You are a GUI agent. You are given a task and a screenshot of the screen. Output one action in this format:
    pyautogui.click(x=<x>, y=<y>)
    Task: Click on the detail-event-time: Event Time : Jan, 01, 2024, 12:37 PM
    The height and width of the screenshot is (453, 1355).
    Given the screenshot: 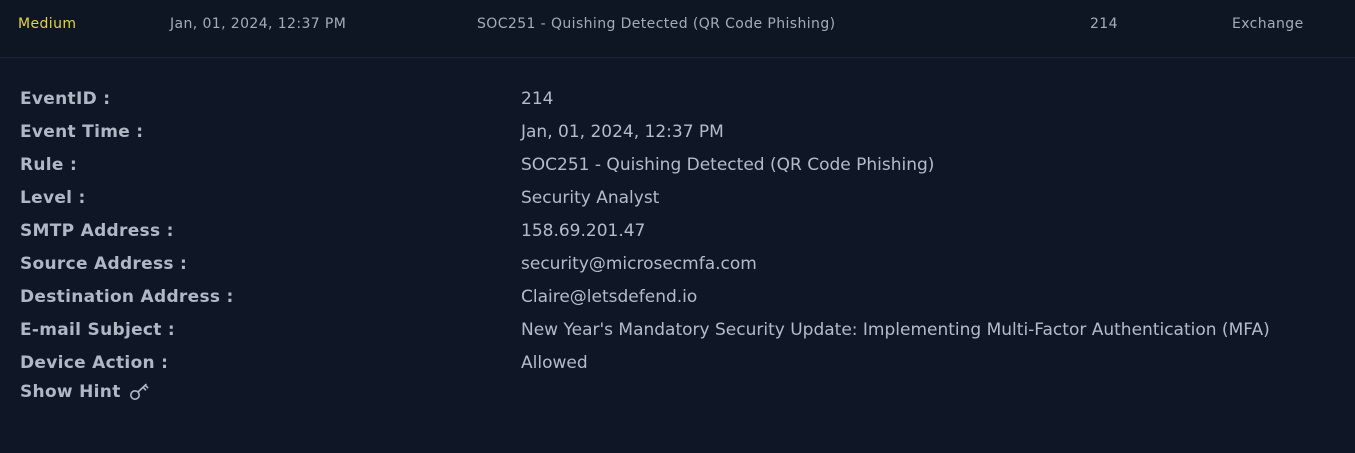 What is the action you would take?
    pyautogui.click(x=677, y=136)
    